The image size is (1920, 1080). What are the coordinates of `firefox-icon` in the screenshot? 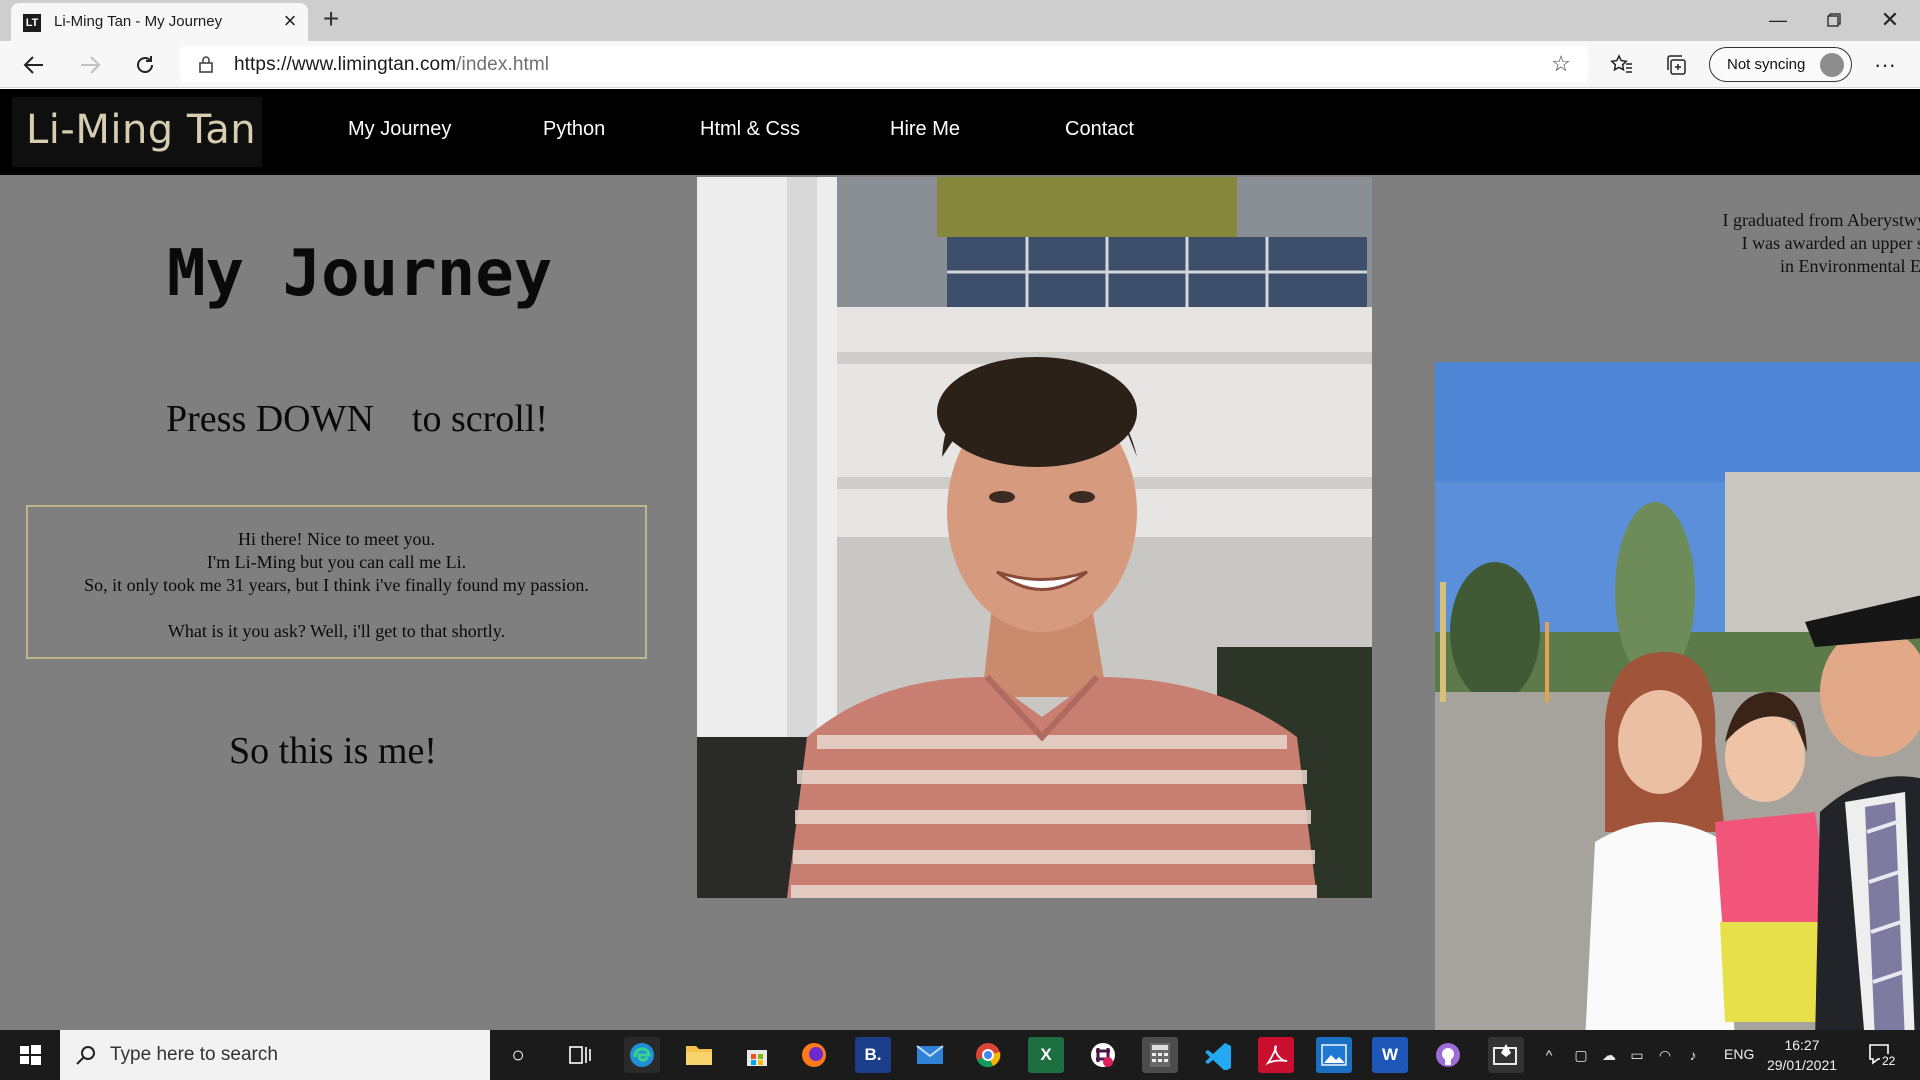 It's located at (814, 1055).